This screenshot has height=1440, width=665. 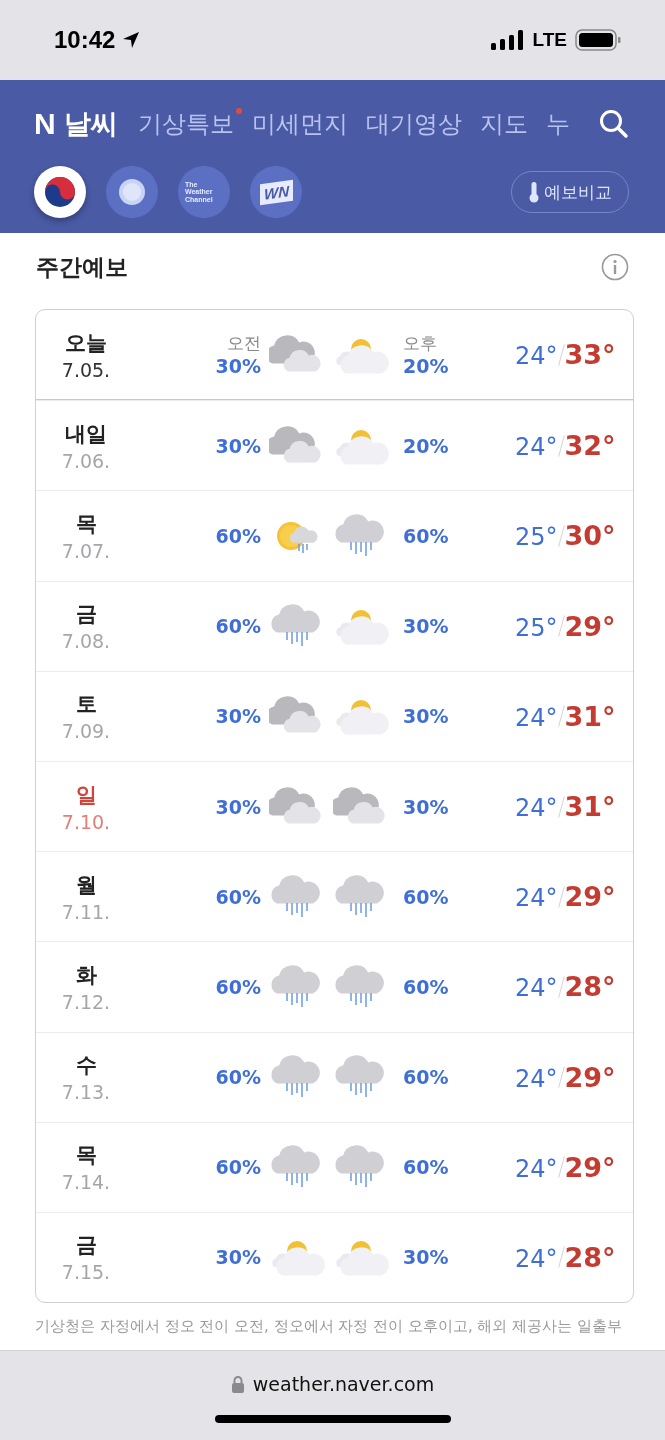 What do you see at coordinates (86, 1182) in the screenshot?
I see `date-label: 7.14.` at bounding box center [86, 1182].